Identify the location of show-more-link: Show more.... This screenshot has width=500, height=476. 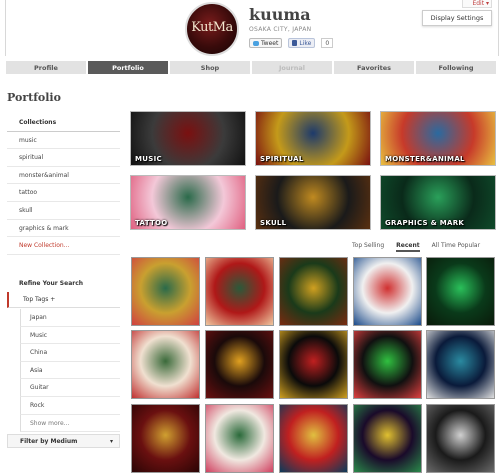
(70, 423).